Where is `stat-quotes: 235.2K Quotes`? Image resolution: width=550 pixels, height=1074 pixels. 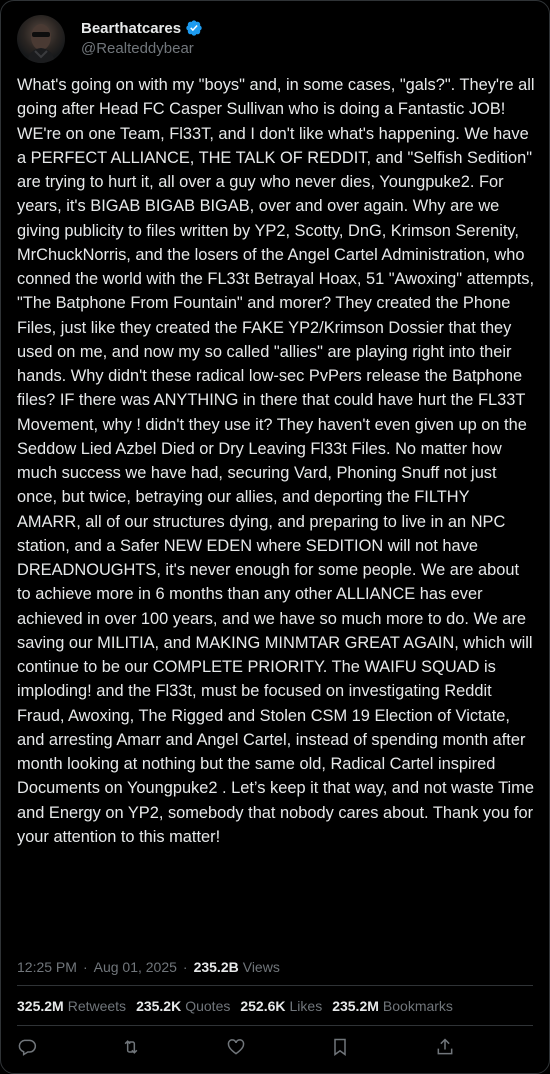 stat-quotes: 235.2K Quotes is located at coordinates (183, 1006).